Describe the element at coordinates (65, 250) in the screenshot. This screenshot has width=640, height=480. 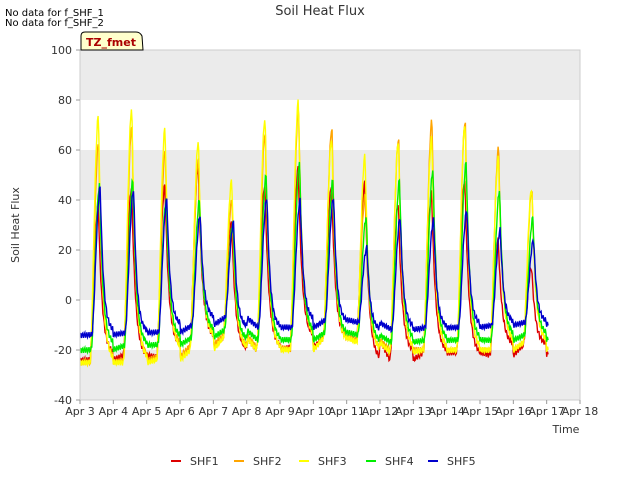
I see `y-tick-label: 20` at that location.